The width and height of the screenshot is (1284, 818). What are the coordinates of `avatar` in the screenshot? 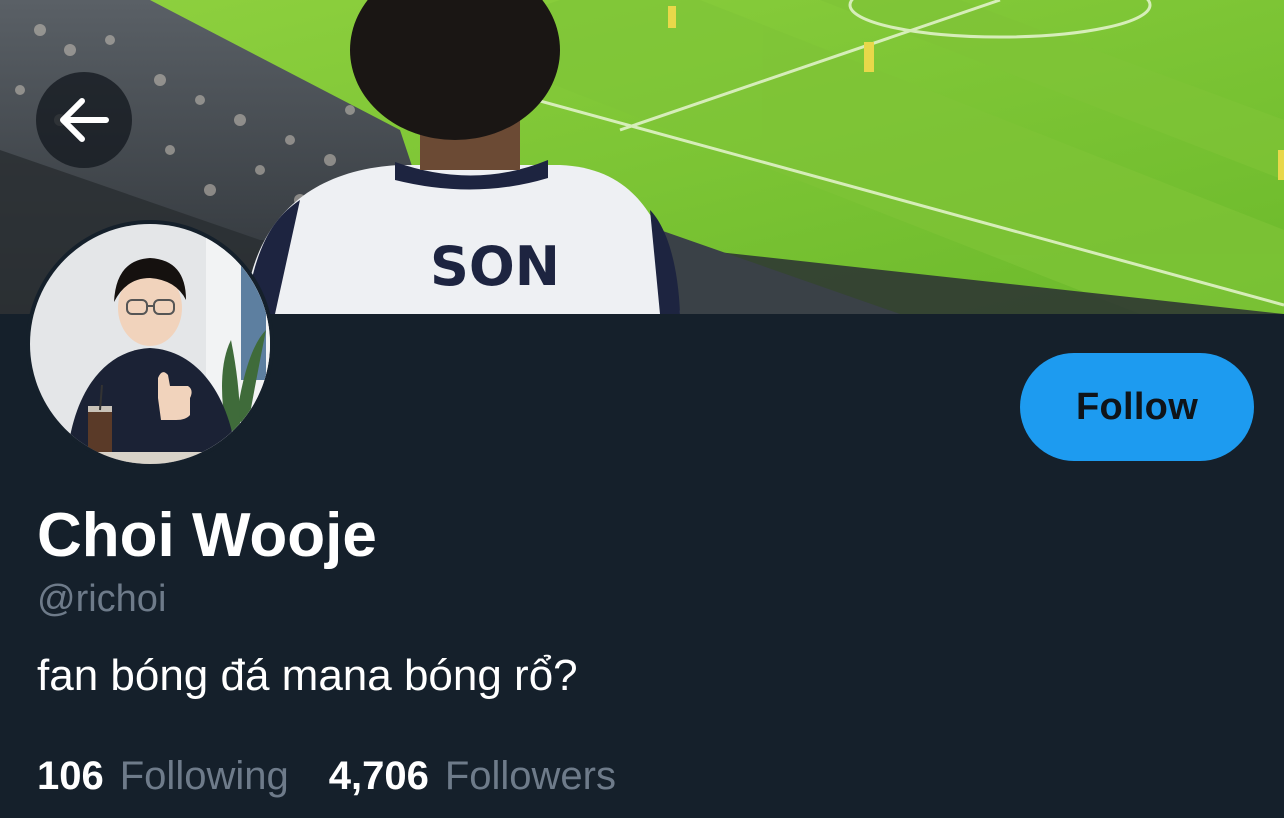 It's located at (150, 344).